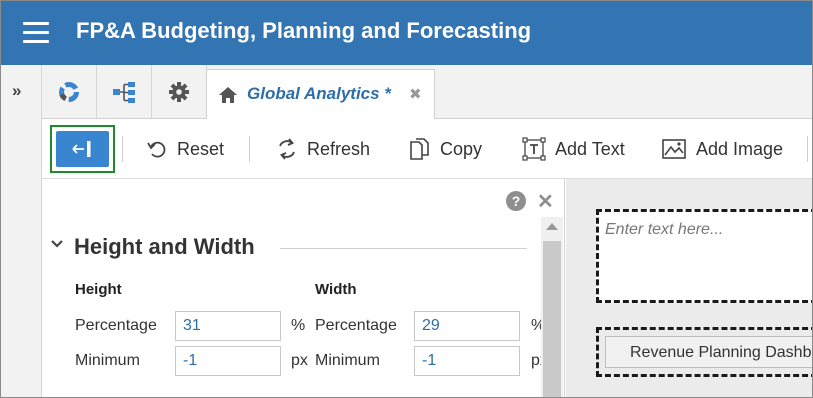 This screenshot has height=398, width=813. I want to click on undo-icon, so click(156, 149).